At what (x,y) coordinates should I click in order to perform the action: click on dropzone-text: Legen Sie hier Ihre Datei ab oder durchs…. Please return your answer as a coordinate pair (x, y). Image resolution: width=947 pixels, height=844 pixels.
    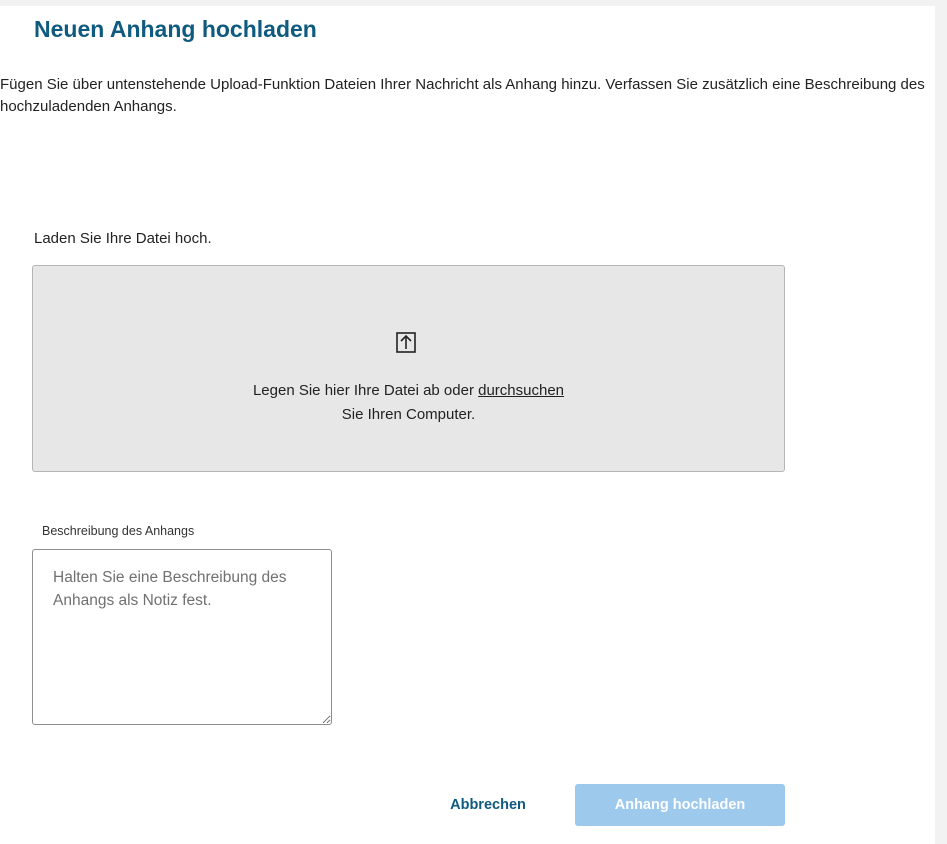
    Looking at the image, I should click on (408, 403).